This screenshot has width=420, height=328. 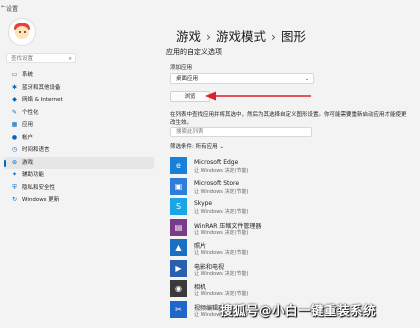 I want to click on app-type-select: 桌面应用 ⌄, so click(x=242, y=78).